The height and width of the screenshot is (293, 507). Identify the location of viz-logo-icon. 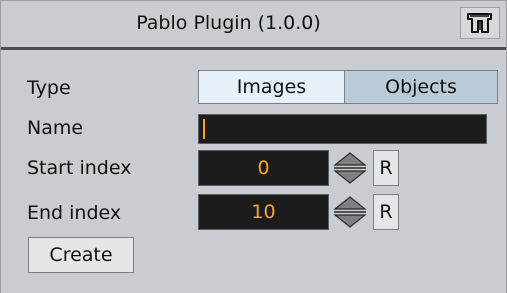
(480, 23).